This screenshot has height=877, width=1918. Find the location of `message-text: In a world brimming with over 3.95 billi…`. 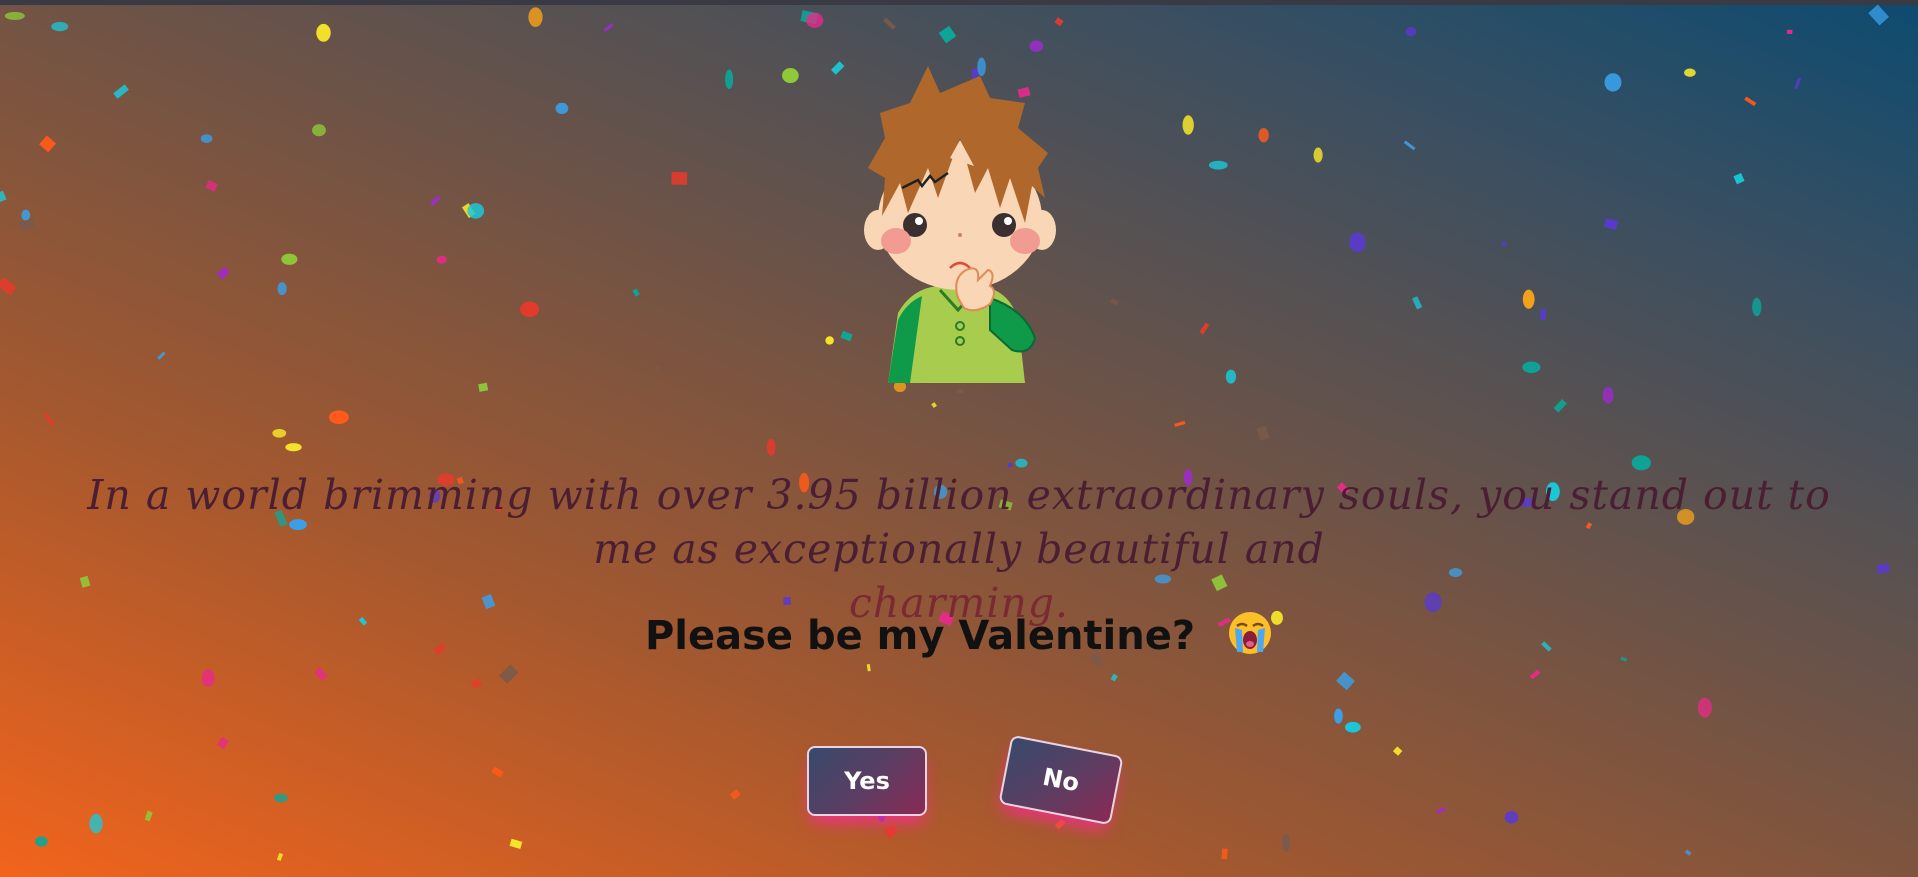

message-text: In a world brimming with over 3.95 billi… is located at coordinates (959, 522).